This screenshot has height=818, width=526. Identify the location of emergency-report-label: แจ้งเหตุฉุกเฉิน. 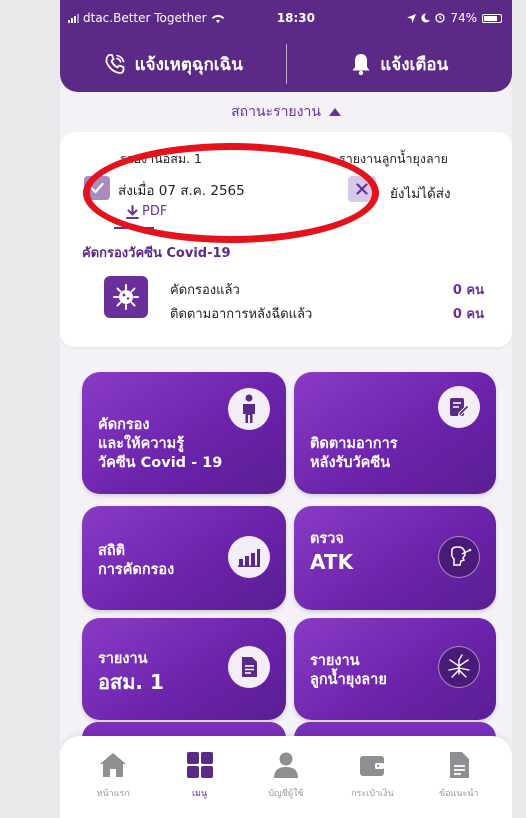
(188, 64).